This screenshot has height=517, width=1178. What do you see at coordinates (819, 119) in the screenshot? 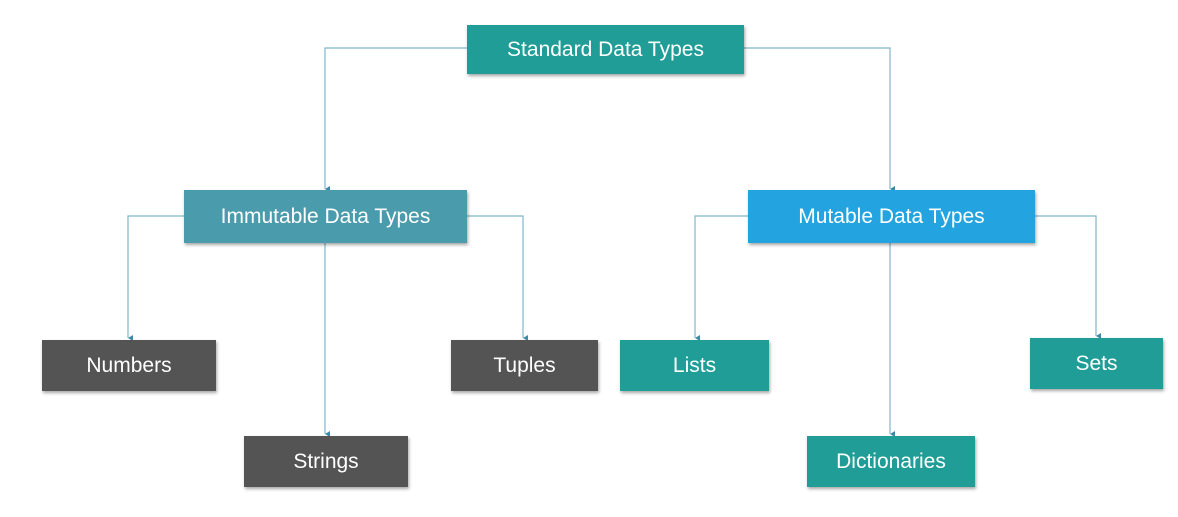
I see `connector-root-mutable` at bounding box center [819, 119].